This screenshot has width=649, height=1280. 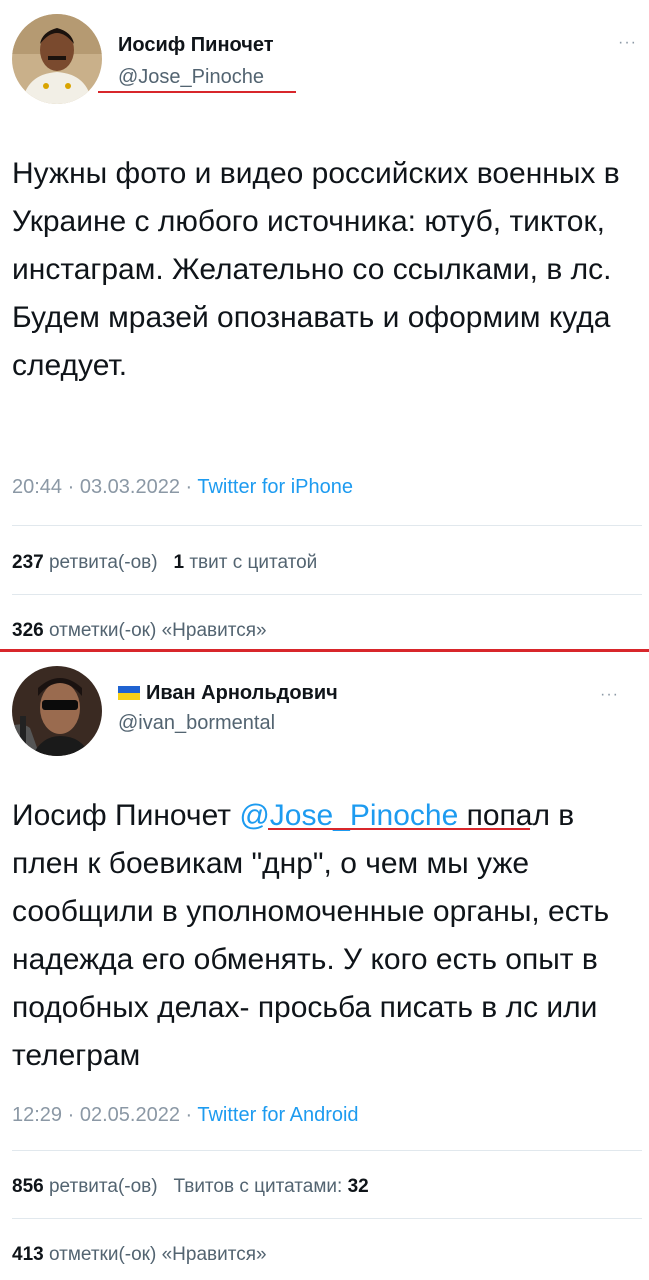 What do you see at coordinates (130, 487) in the screenshot?
I see `tweet-date: 03.03.2022` at bounding box center [130, 487].